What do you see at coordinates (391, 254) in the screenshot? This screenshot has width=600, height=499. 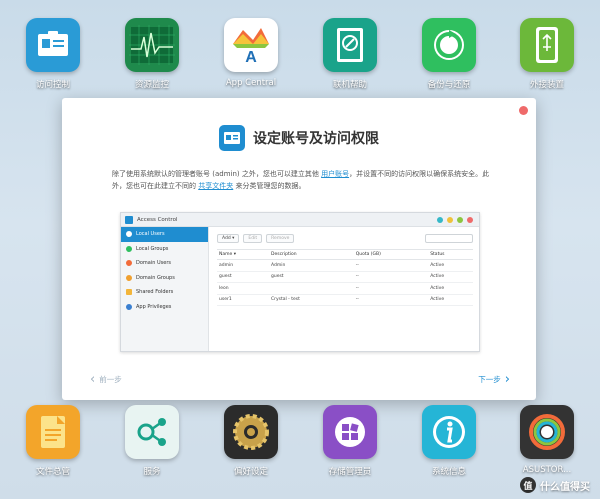 I see `column-header: Quota (GB)` at bounding box center [391, 254].